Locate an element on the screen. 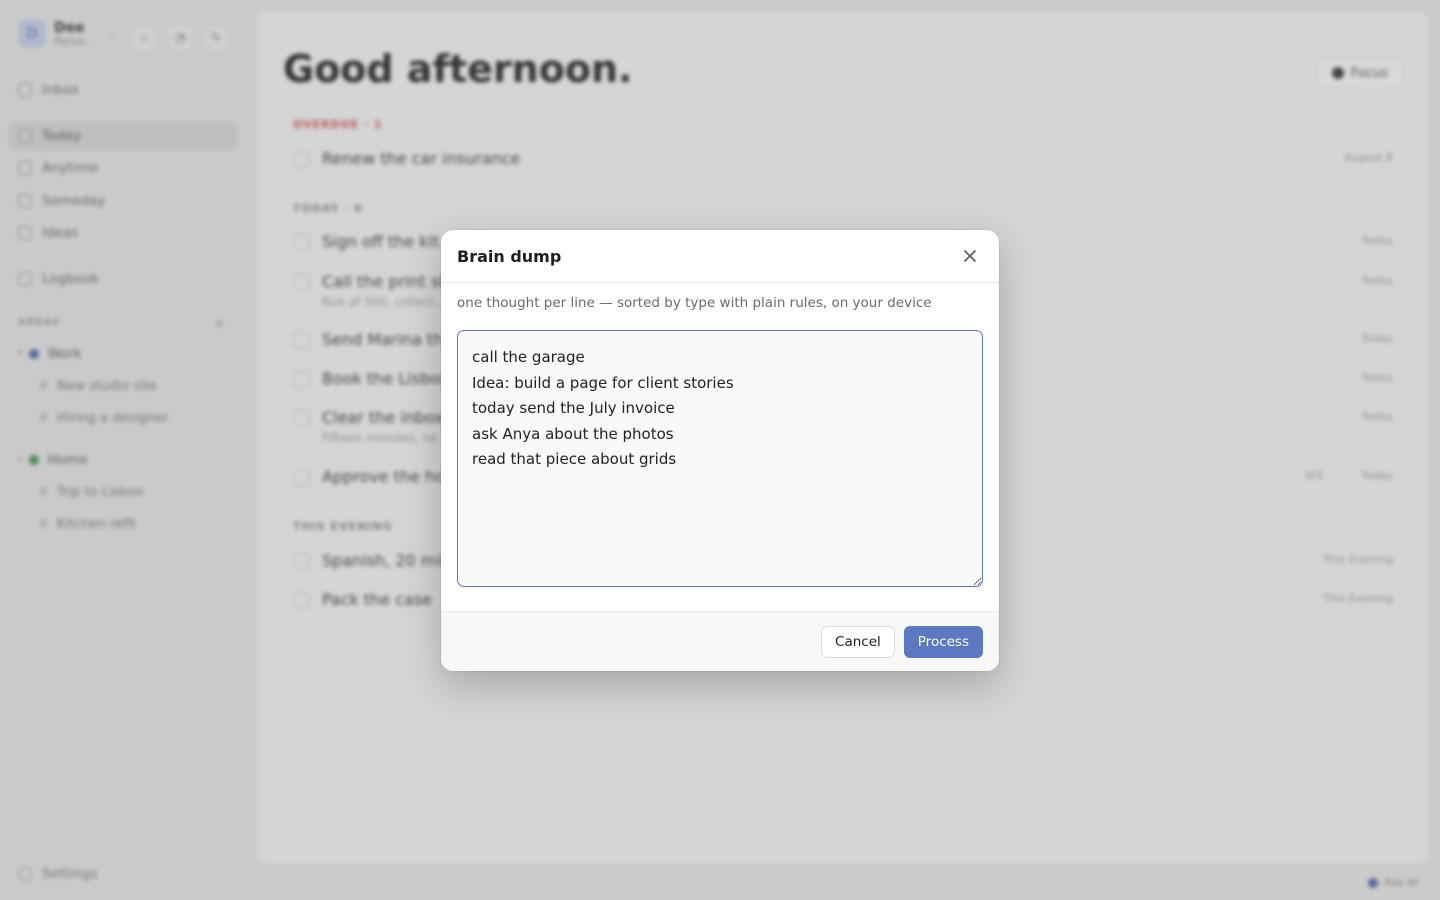 This screenshot has height=900, width=1440. dialog-footer: Cancel Process is located at coordinates (720, 641).